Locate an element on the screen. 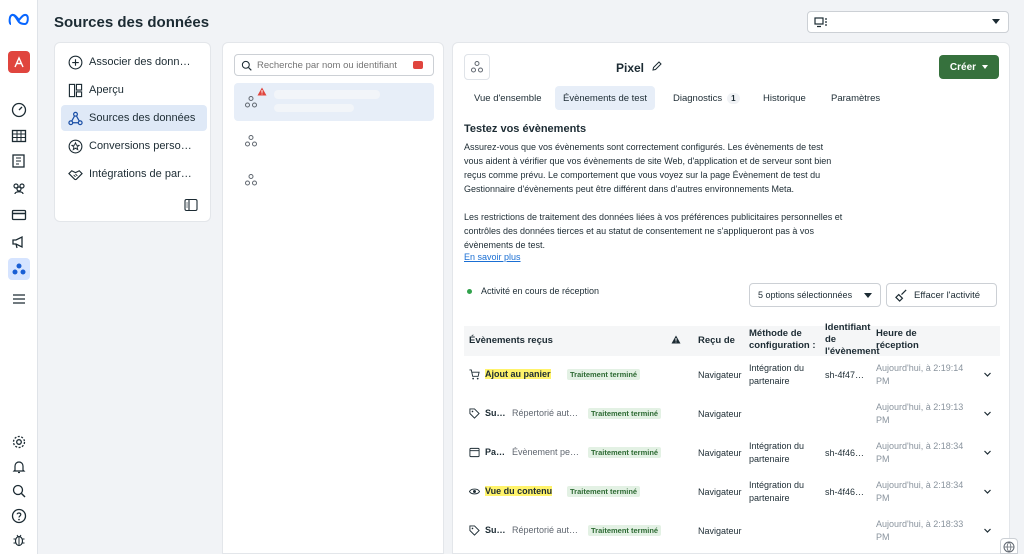 The height and width of the screenshot is (554, 1024). rail-dashboard is located at coordinates (19, 110).